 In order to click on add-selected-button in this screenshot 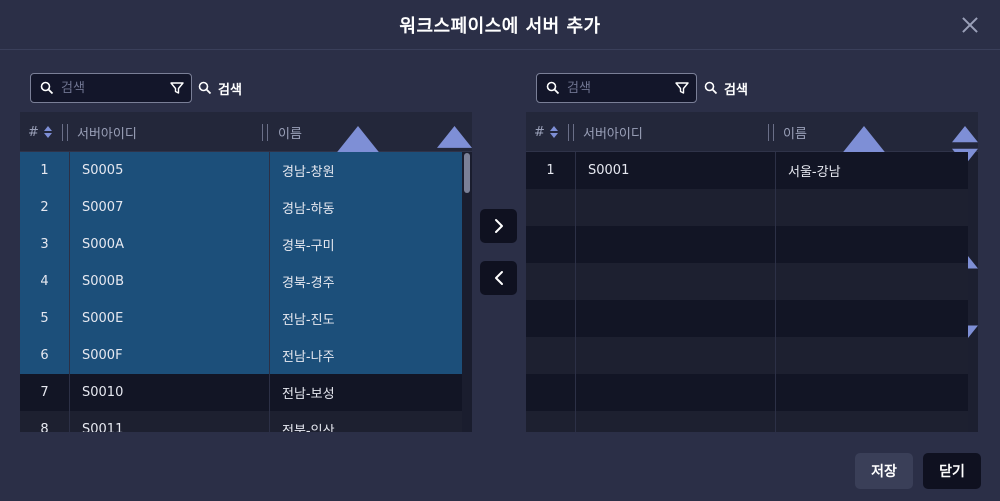, I will do `click(498, 226)`.